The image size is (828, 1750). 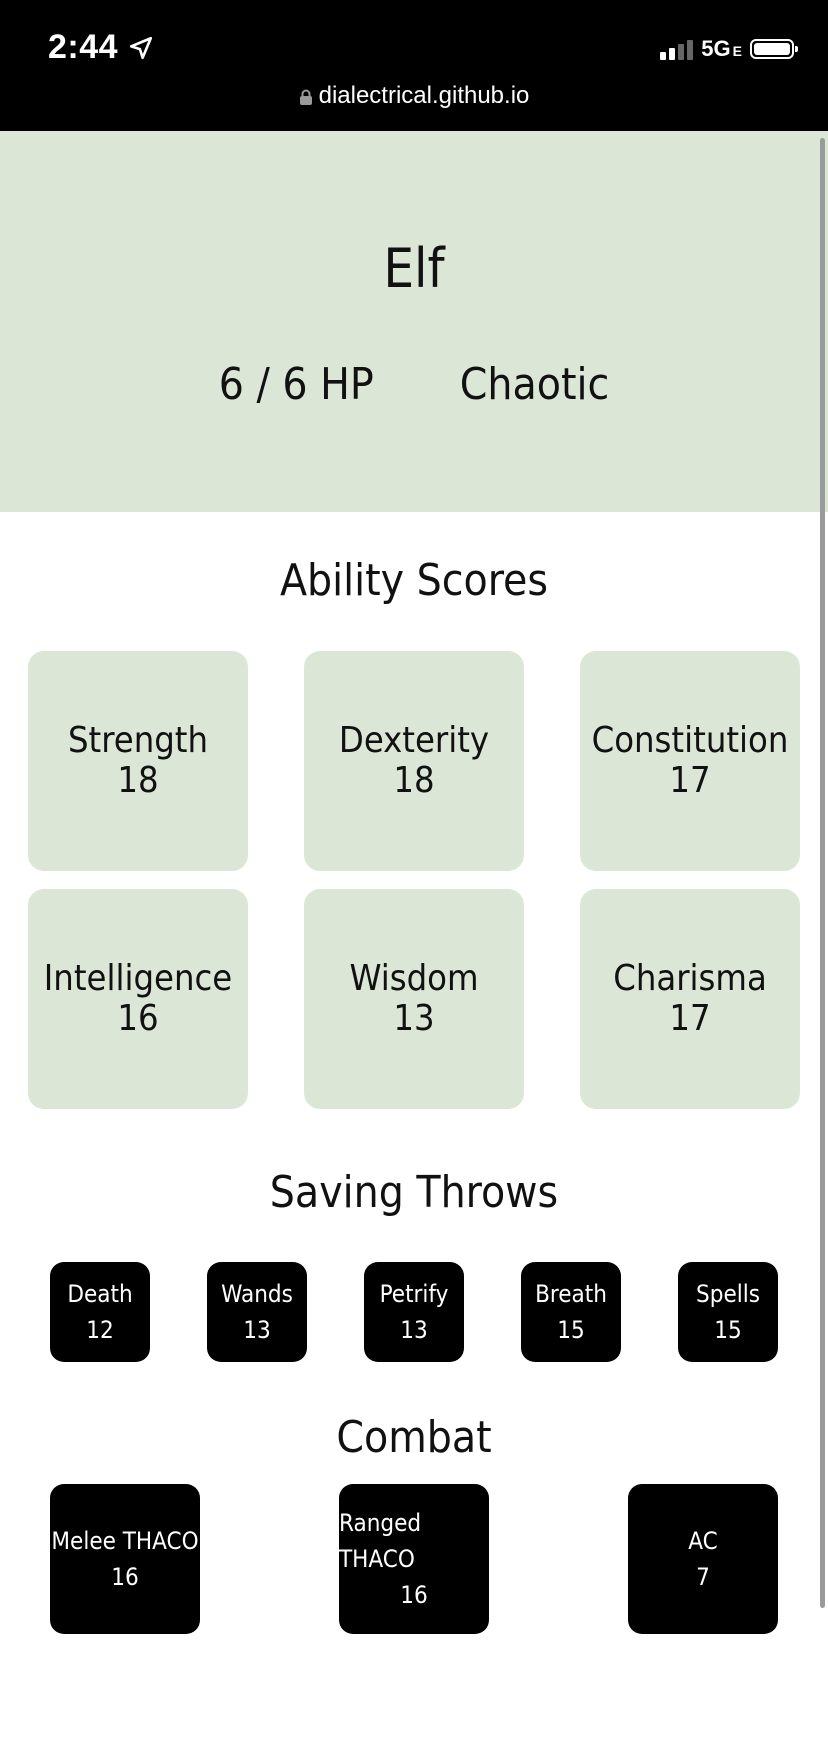 I want to click on status-indicators: 5G E, so click(x=729, y=49).